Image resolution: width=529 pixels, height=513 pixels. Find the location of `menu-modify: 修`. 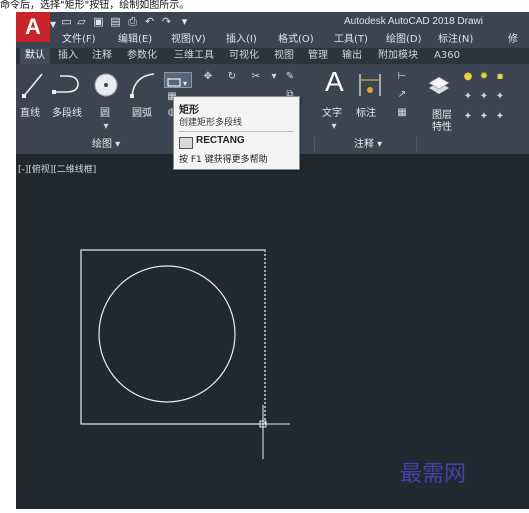

menu-modify: 修 is located at coordinates (513, 40).